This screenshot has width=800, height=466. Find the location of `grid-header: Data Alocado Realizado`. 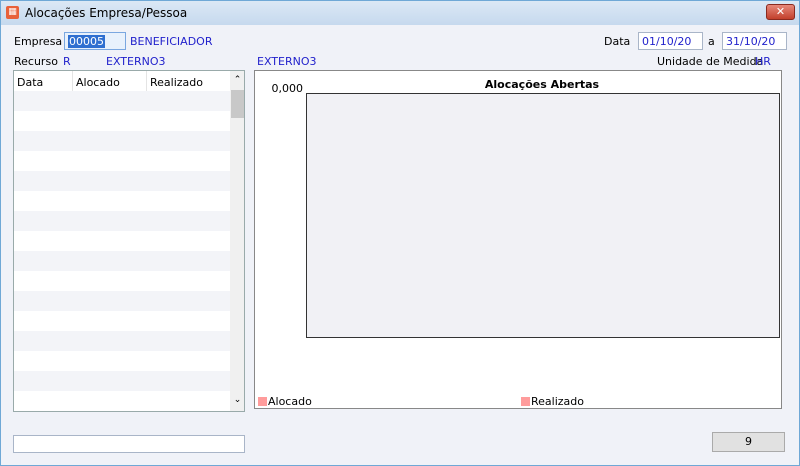

grid-header: Data Alocado Realizado is located at coordinates (122, 81).